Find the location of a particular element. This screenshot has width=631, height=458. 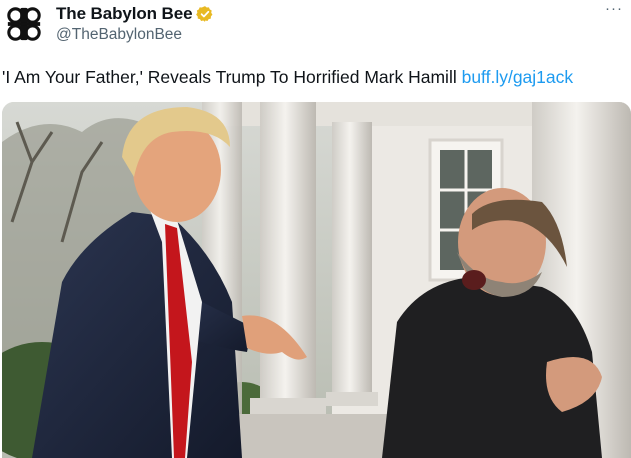

verified-badge-icon is located at coordinates (205, 14).